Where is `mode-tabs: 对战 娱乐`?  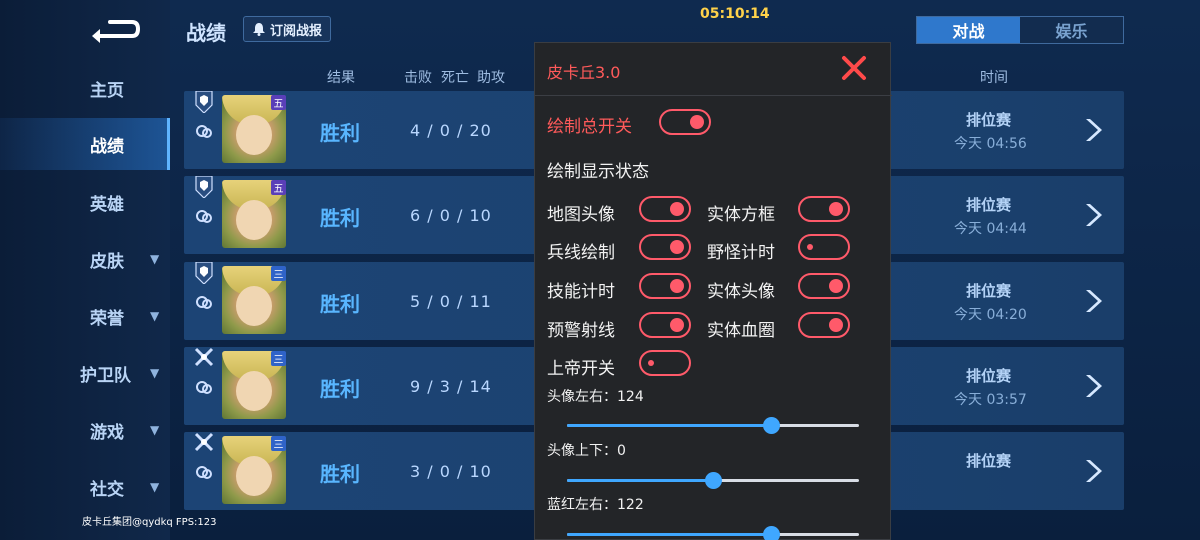
mode-tabs: 对战 娱乐 is located at coordinates (1020, 30).